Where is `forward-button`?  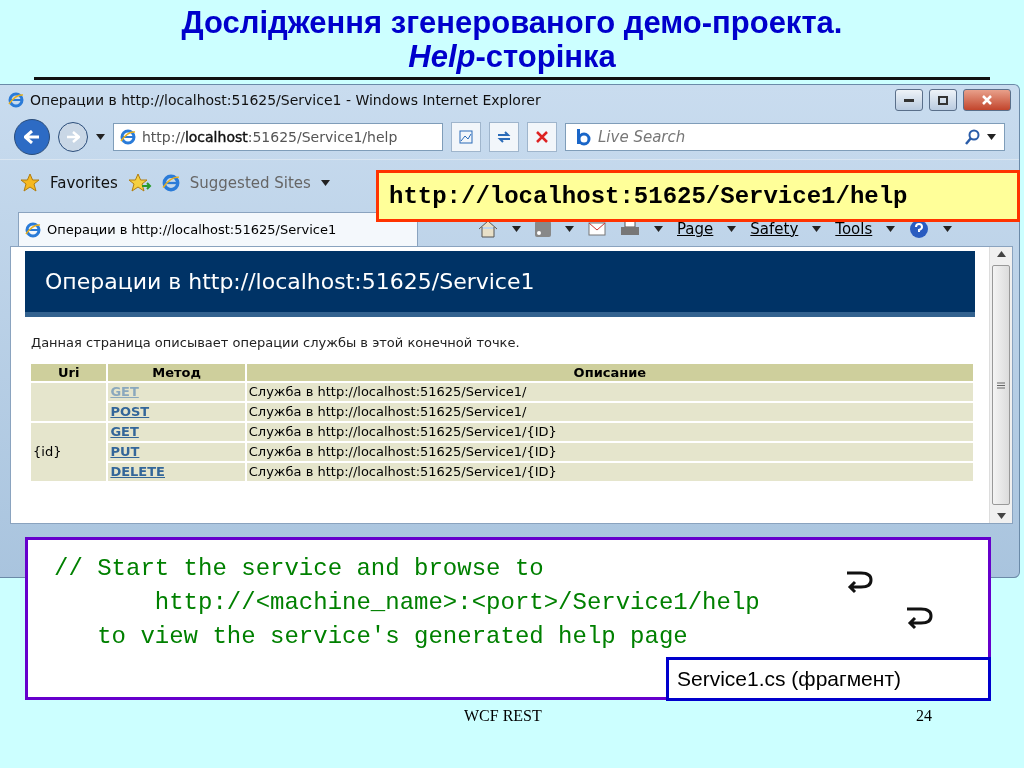 forward-button is located at coordinates (73, 137).